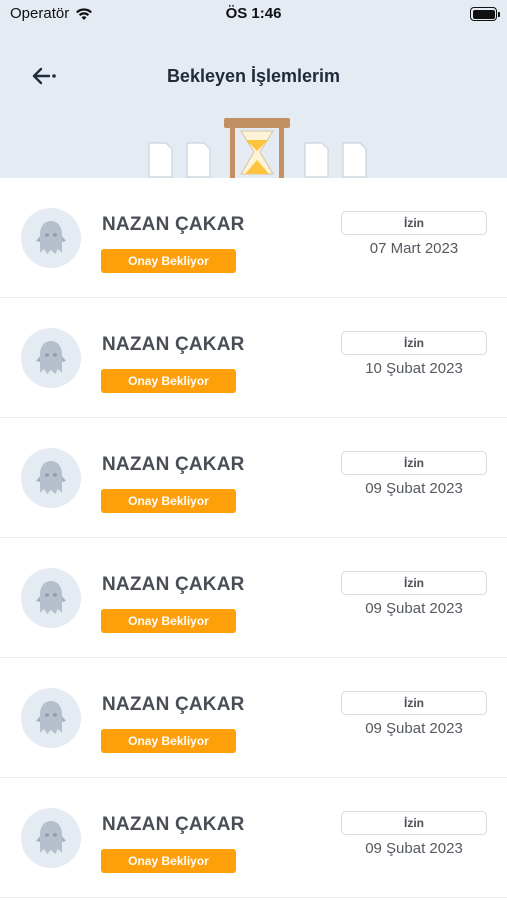  Describe the element at coordinates (253, 76) in the screenshot. I see `page-title: Bekleyen İşlemlerim` at that location.